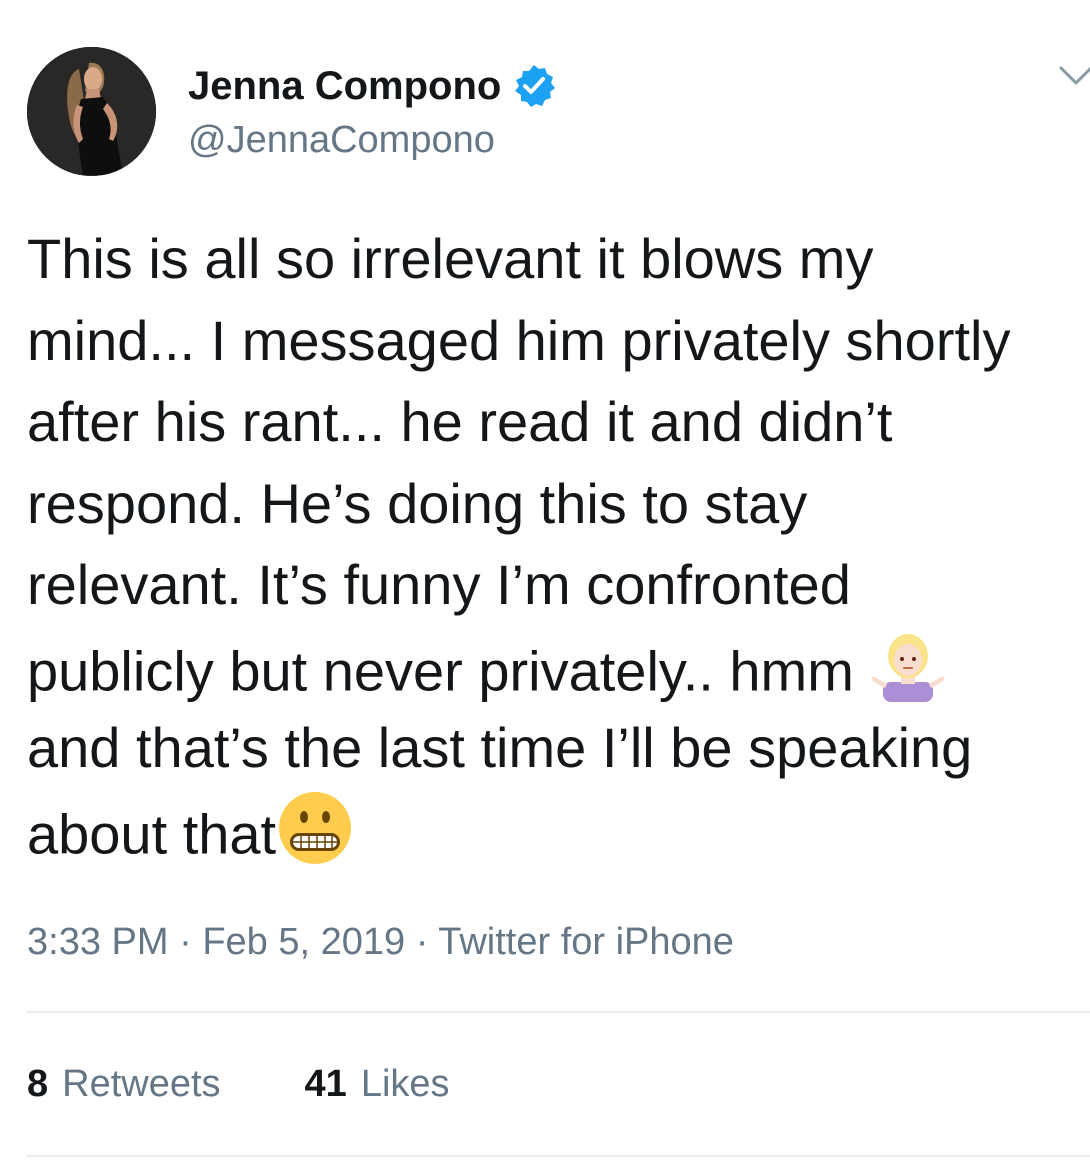 The width and height of the screenshot is (1090, 1171). Describe the element at coordinates (280, 1084) in the screenshot. I see `tweet-stats: 8 Retweets 41 Likes` at that location.